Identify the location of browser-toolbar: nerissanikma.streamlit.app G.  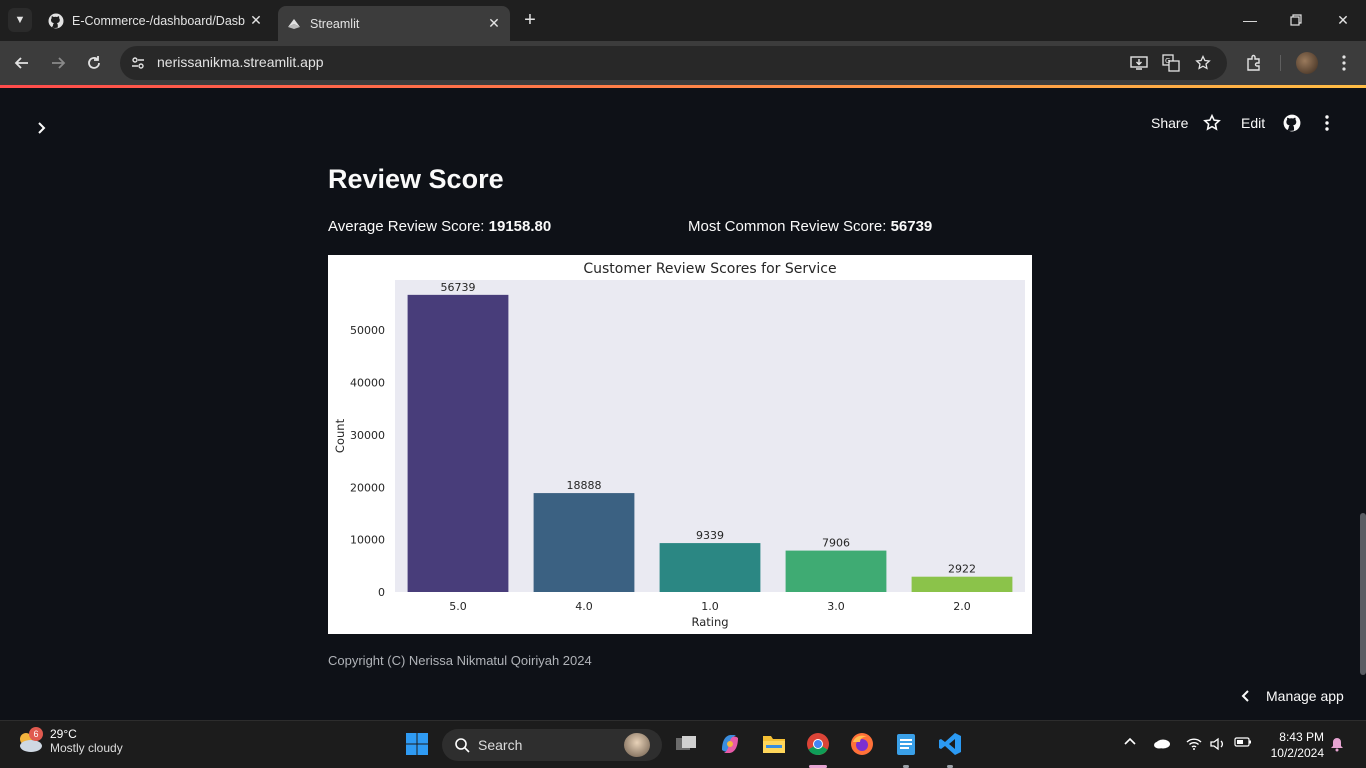
(683, 63).